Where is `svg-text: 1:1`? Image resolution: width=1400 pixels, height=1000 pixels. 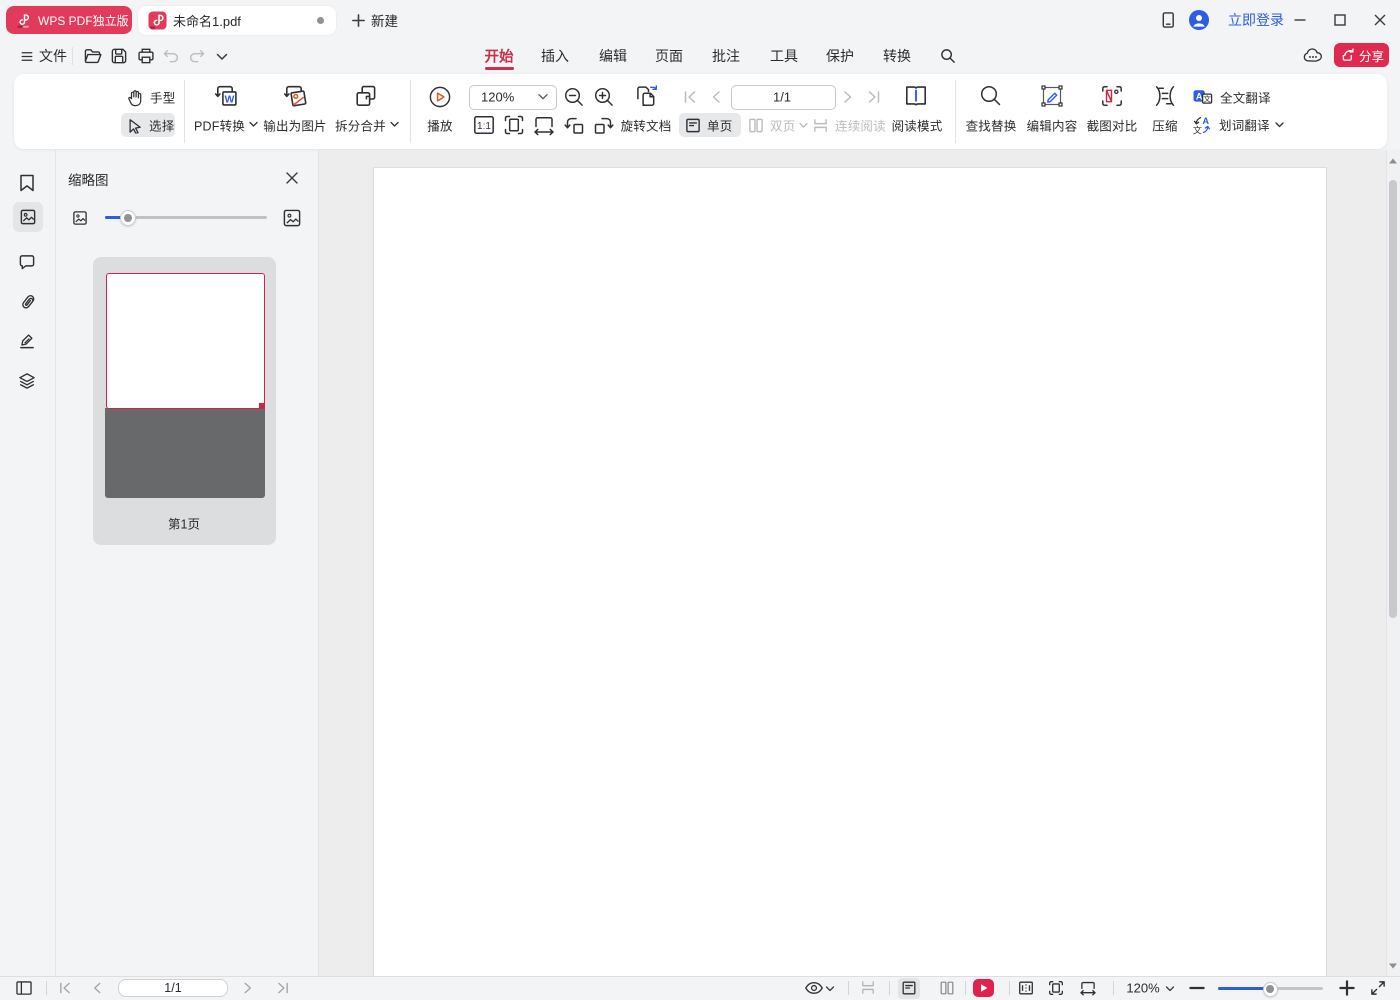 svg-text: 1:1 is located at coordinates (484, 126).